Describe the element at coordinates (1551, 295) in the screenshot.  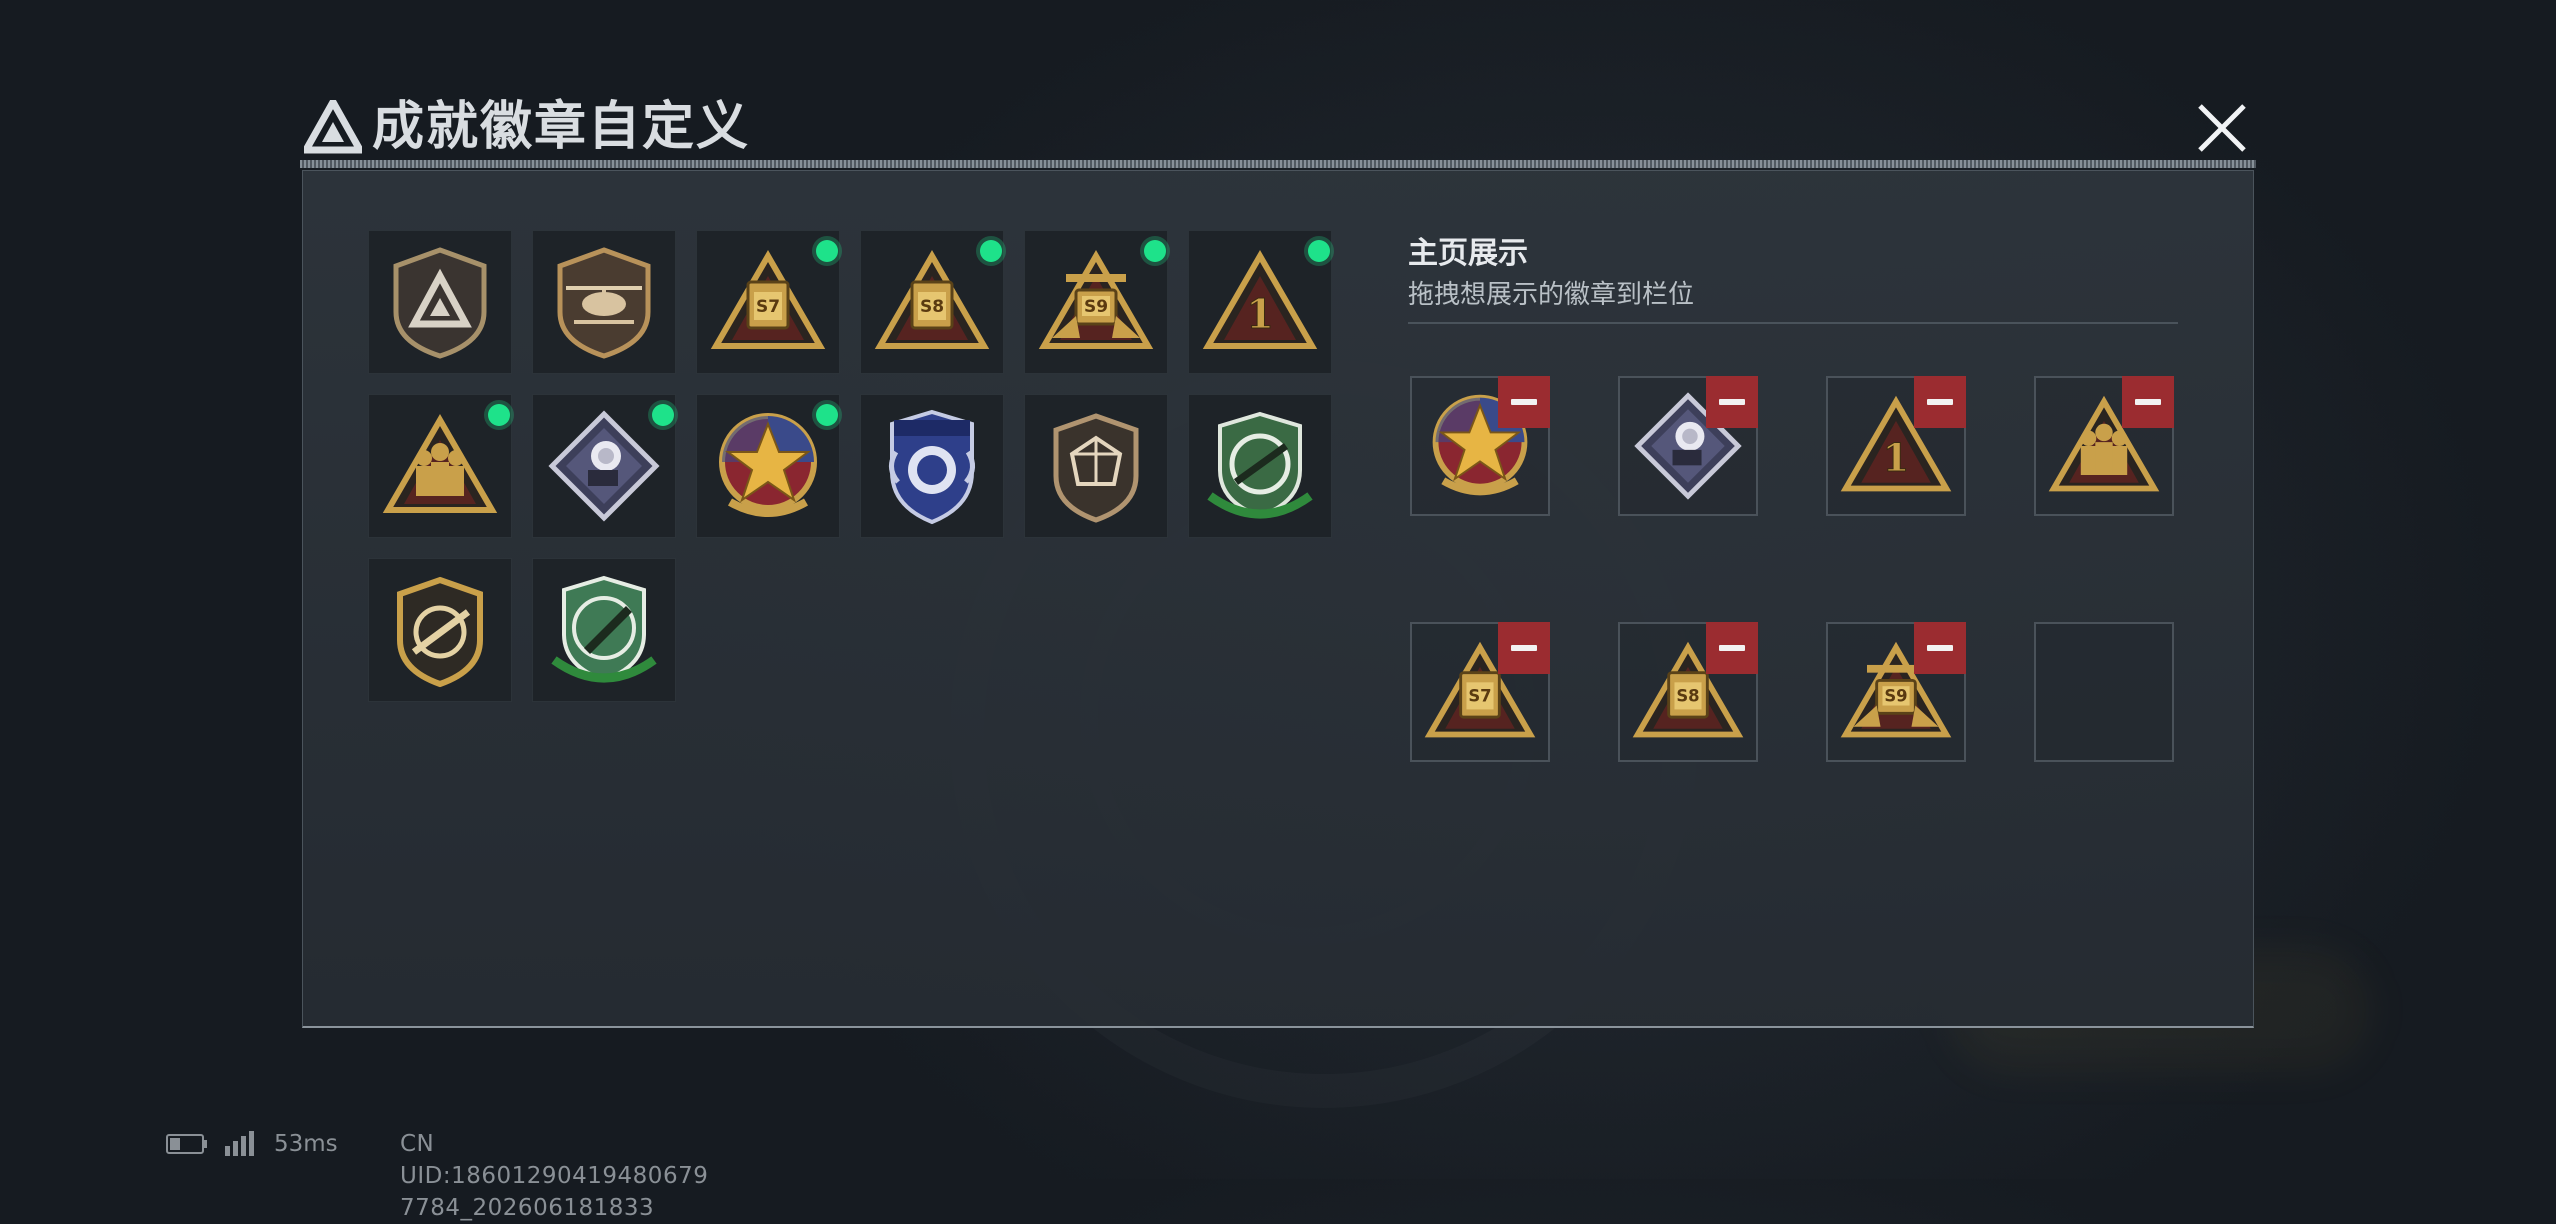
I see `display-section-hint: 拖拽想展示的徽章到栏位` at that location.